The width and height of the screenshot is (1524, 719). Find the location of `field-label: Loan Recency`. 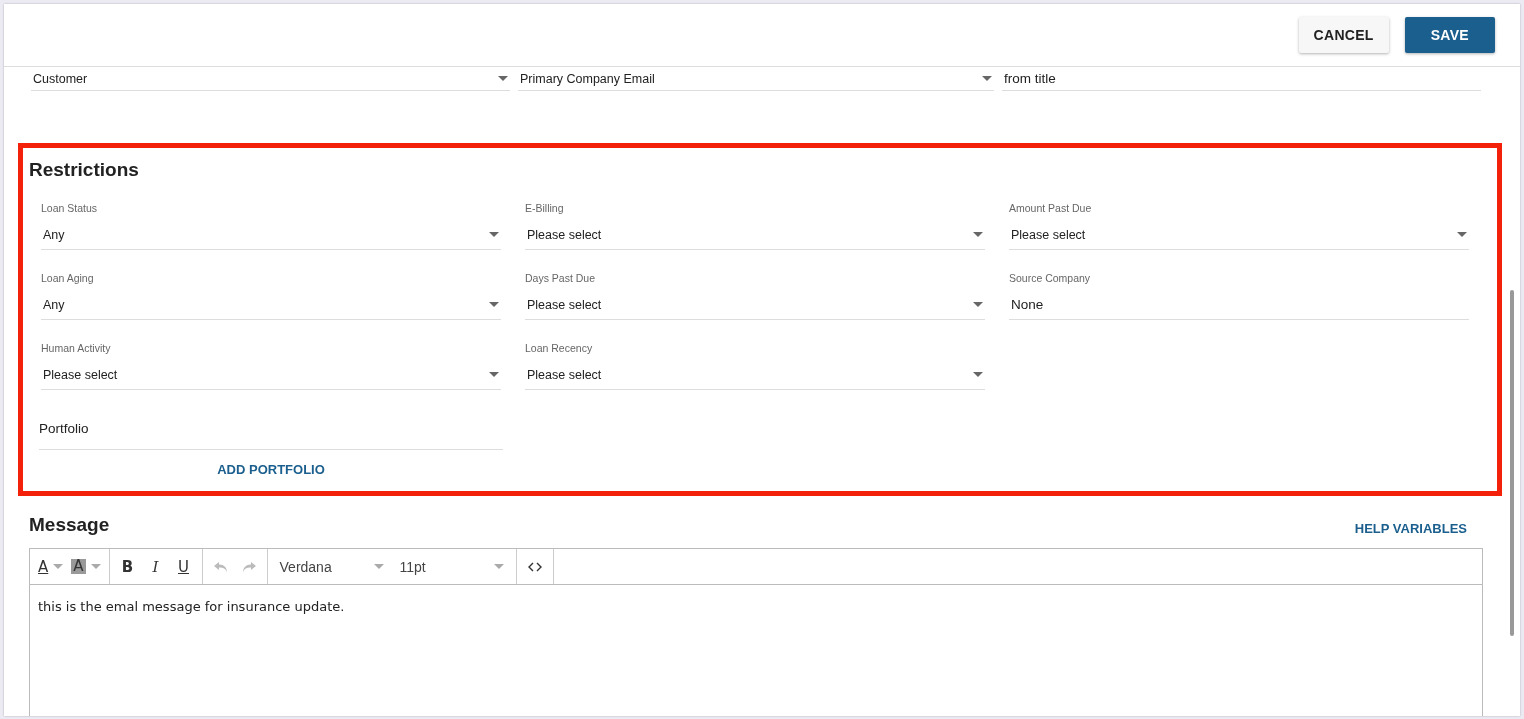

field-label: Loan Recency is located at coordinates (559, 348).